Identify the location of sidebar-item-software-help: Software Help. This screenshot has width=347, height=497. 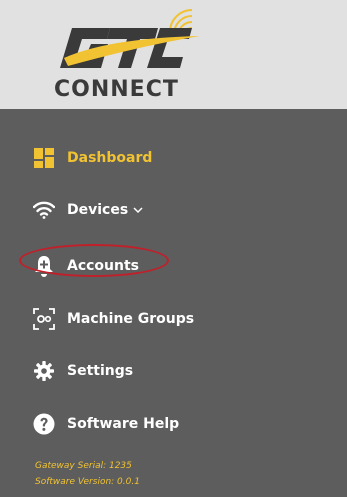
(106, 424).